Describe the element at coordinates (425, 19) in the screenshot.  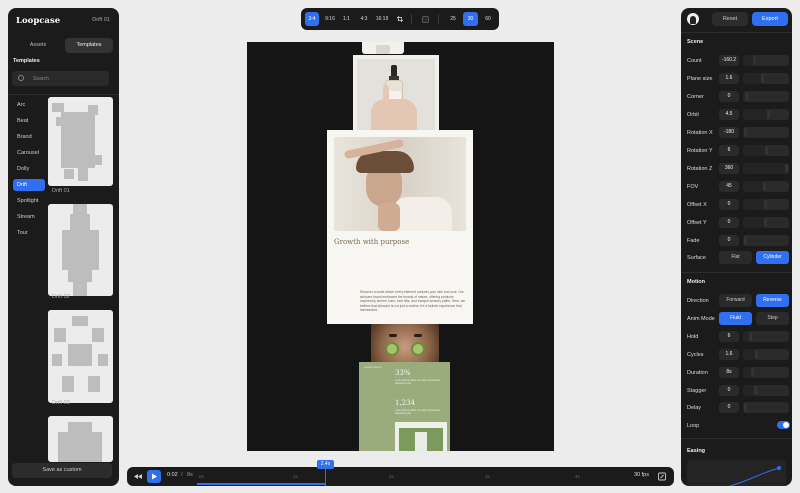
I see `frame-icon` at that location.